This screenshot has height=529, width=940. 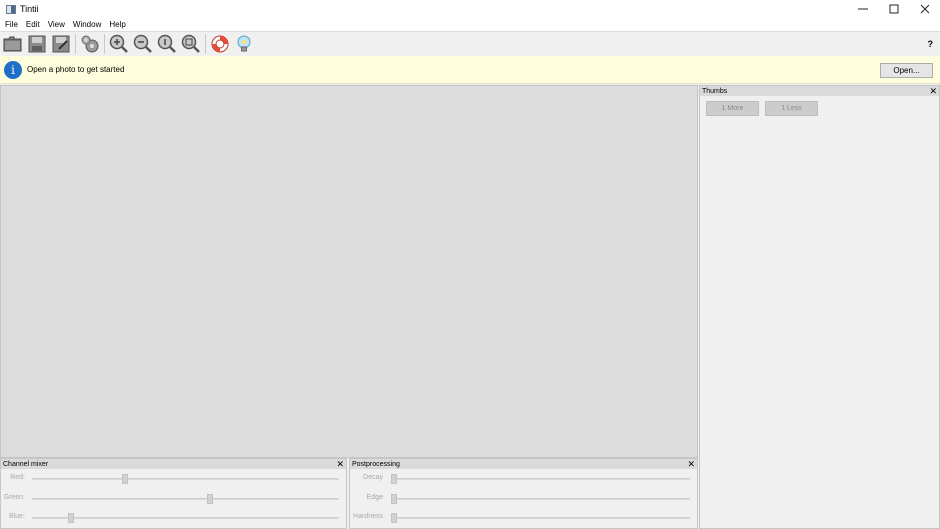 I want to click on minimize-icon, so click(x=862, y=9).